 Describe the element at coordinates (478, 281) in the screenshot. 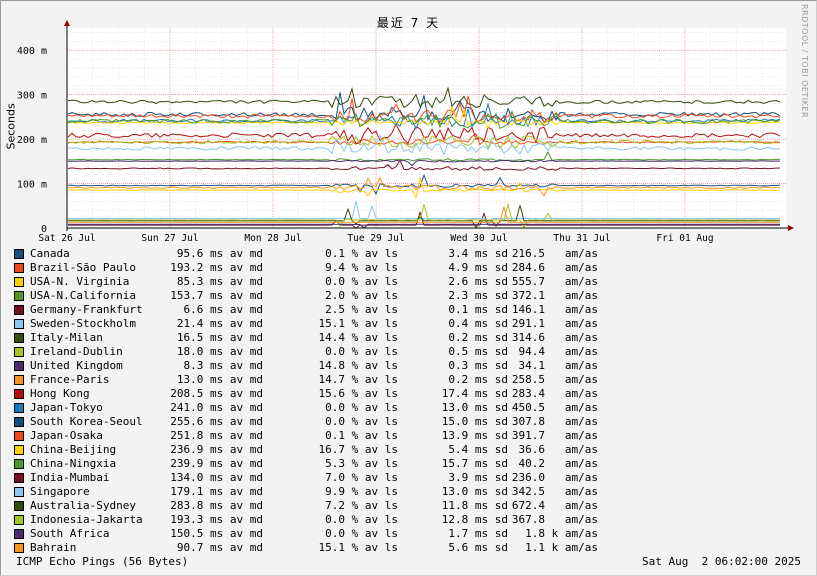

I see `legend-stddev: 2.6 ms sd` at that location.